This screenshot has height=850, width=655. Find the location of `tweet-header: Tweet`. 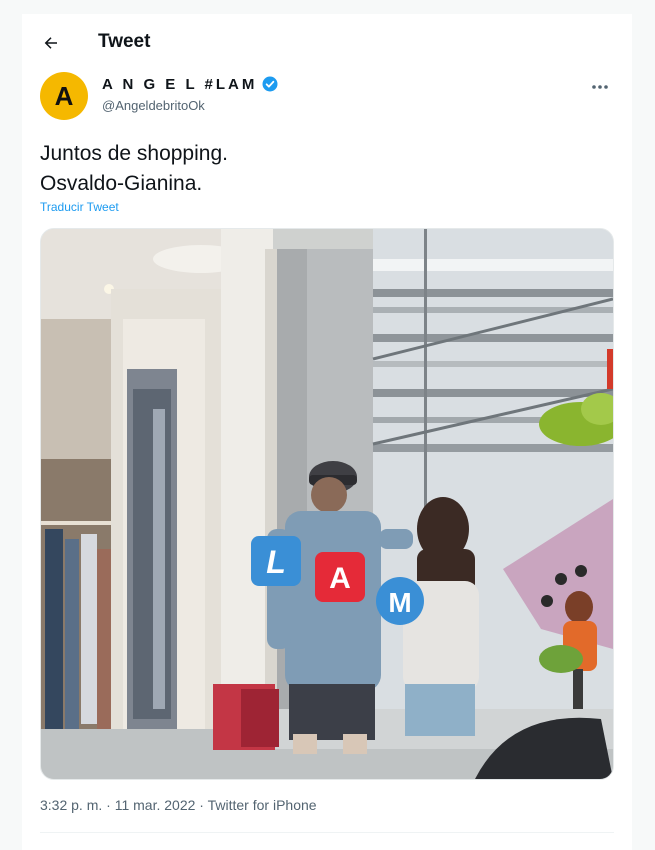

tweet-header: Tweet is located at coordinates (327, 42).